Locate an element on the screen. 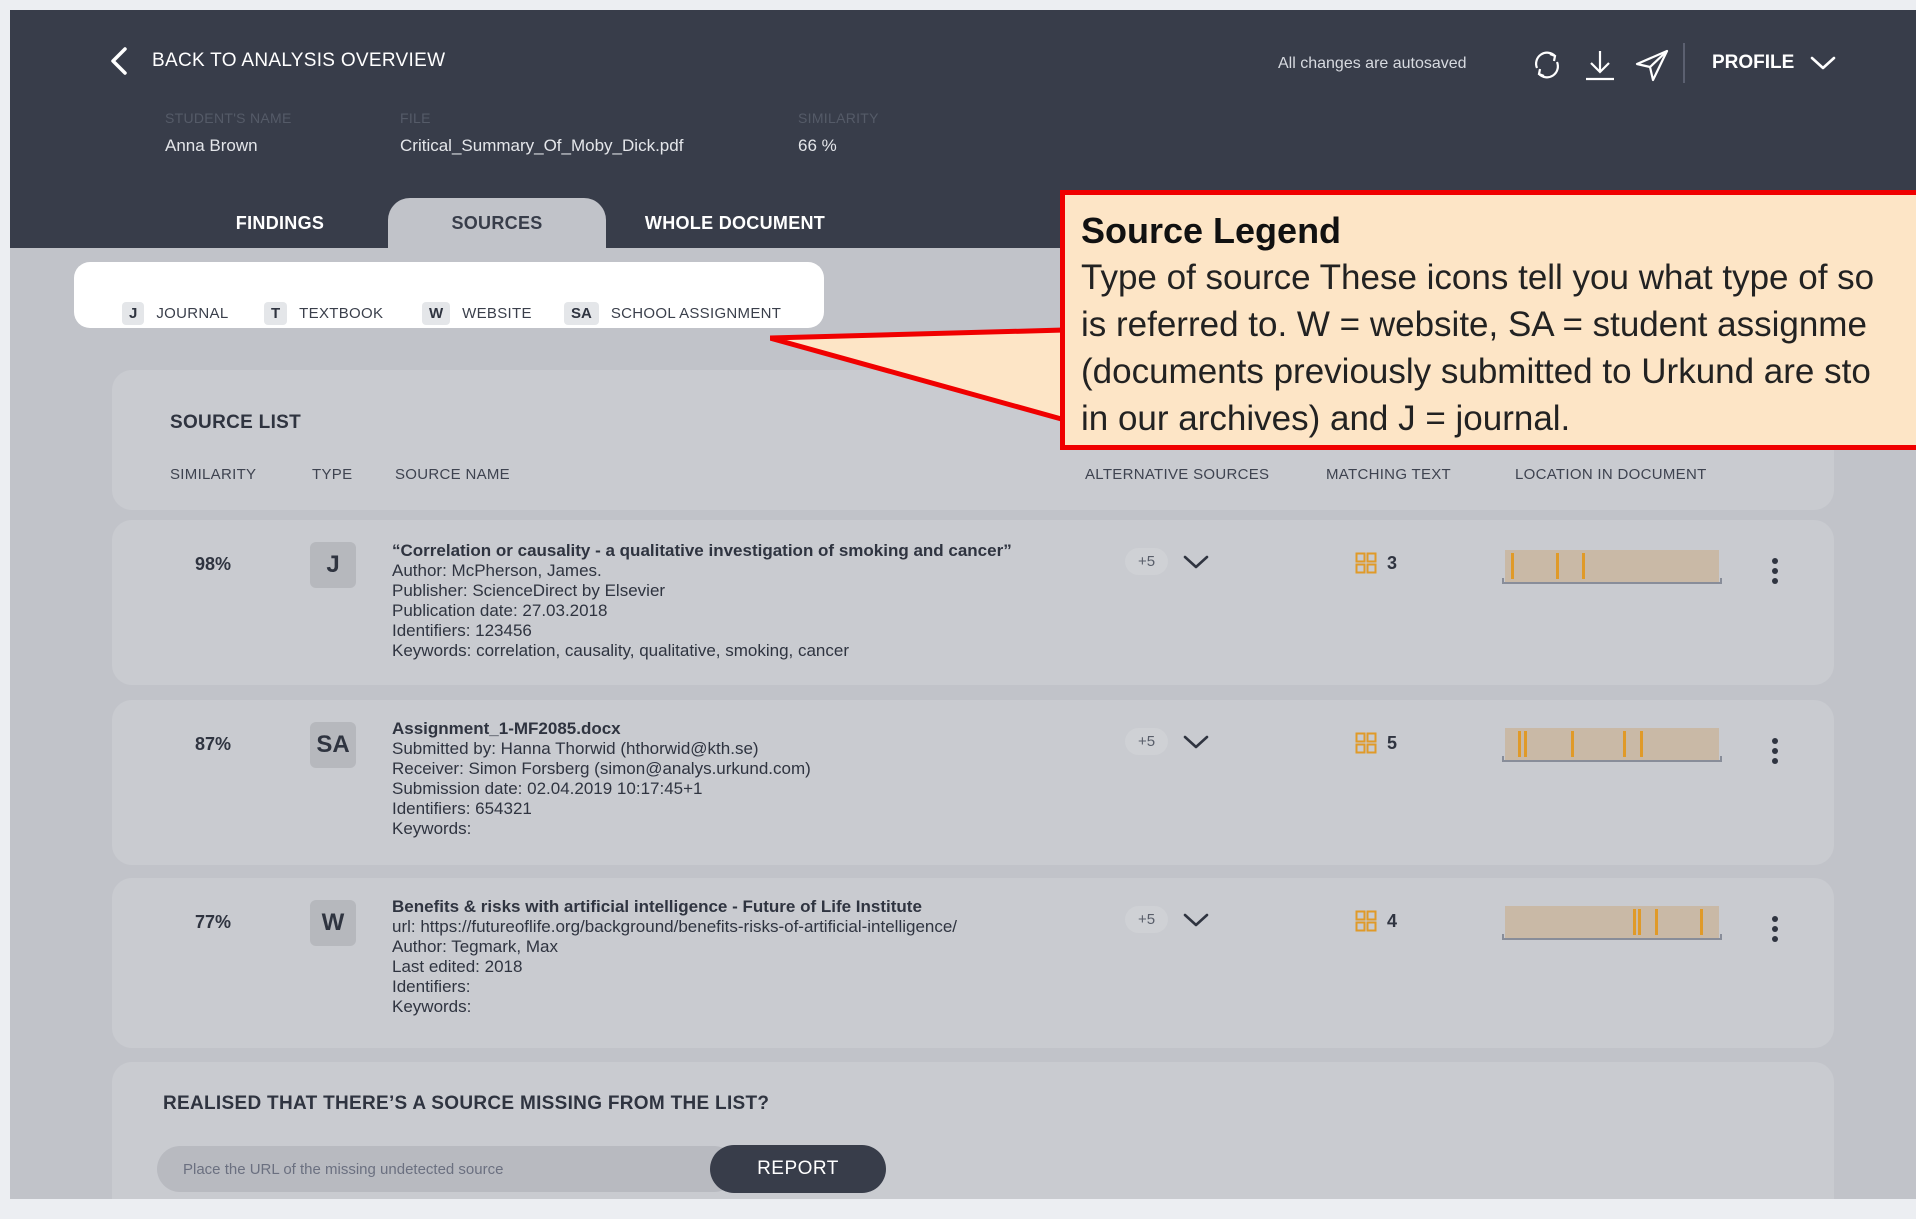 This screenshot has height=1219, width=1916. tab-sources: SOURCES is located at coordinates (497, 223).